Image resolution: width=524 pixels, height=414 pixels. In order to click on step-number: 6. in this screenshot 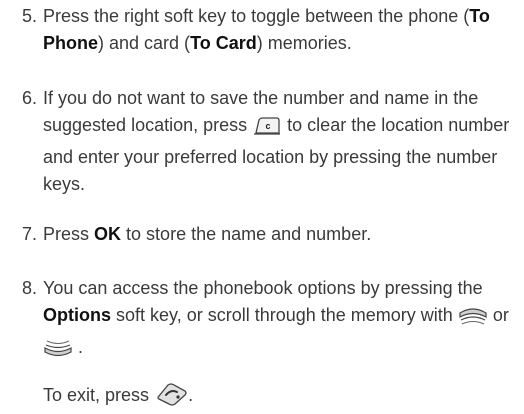, I will do `click(30, 98)`.